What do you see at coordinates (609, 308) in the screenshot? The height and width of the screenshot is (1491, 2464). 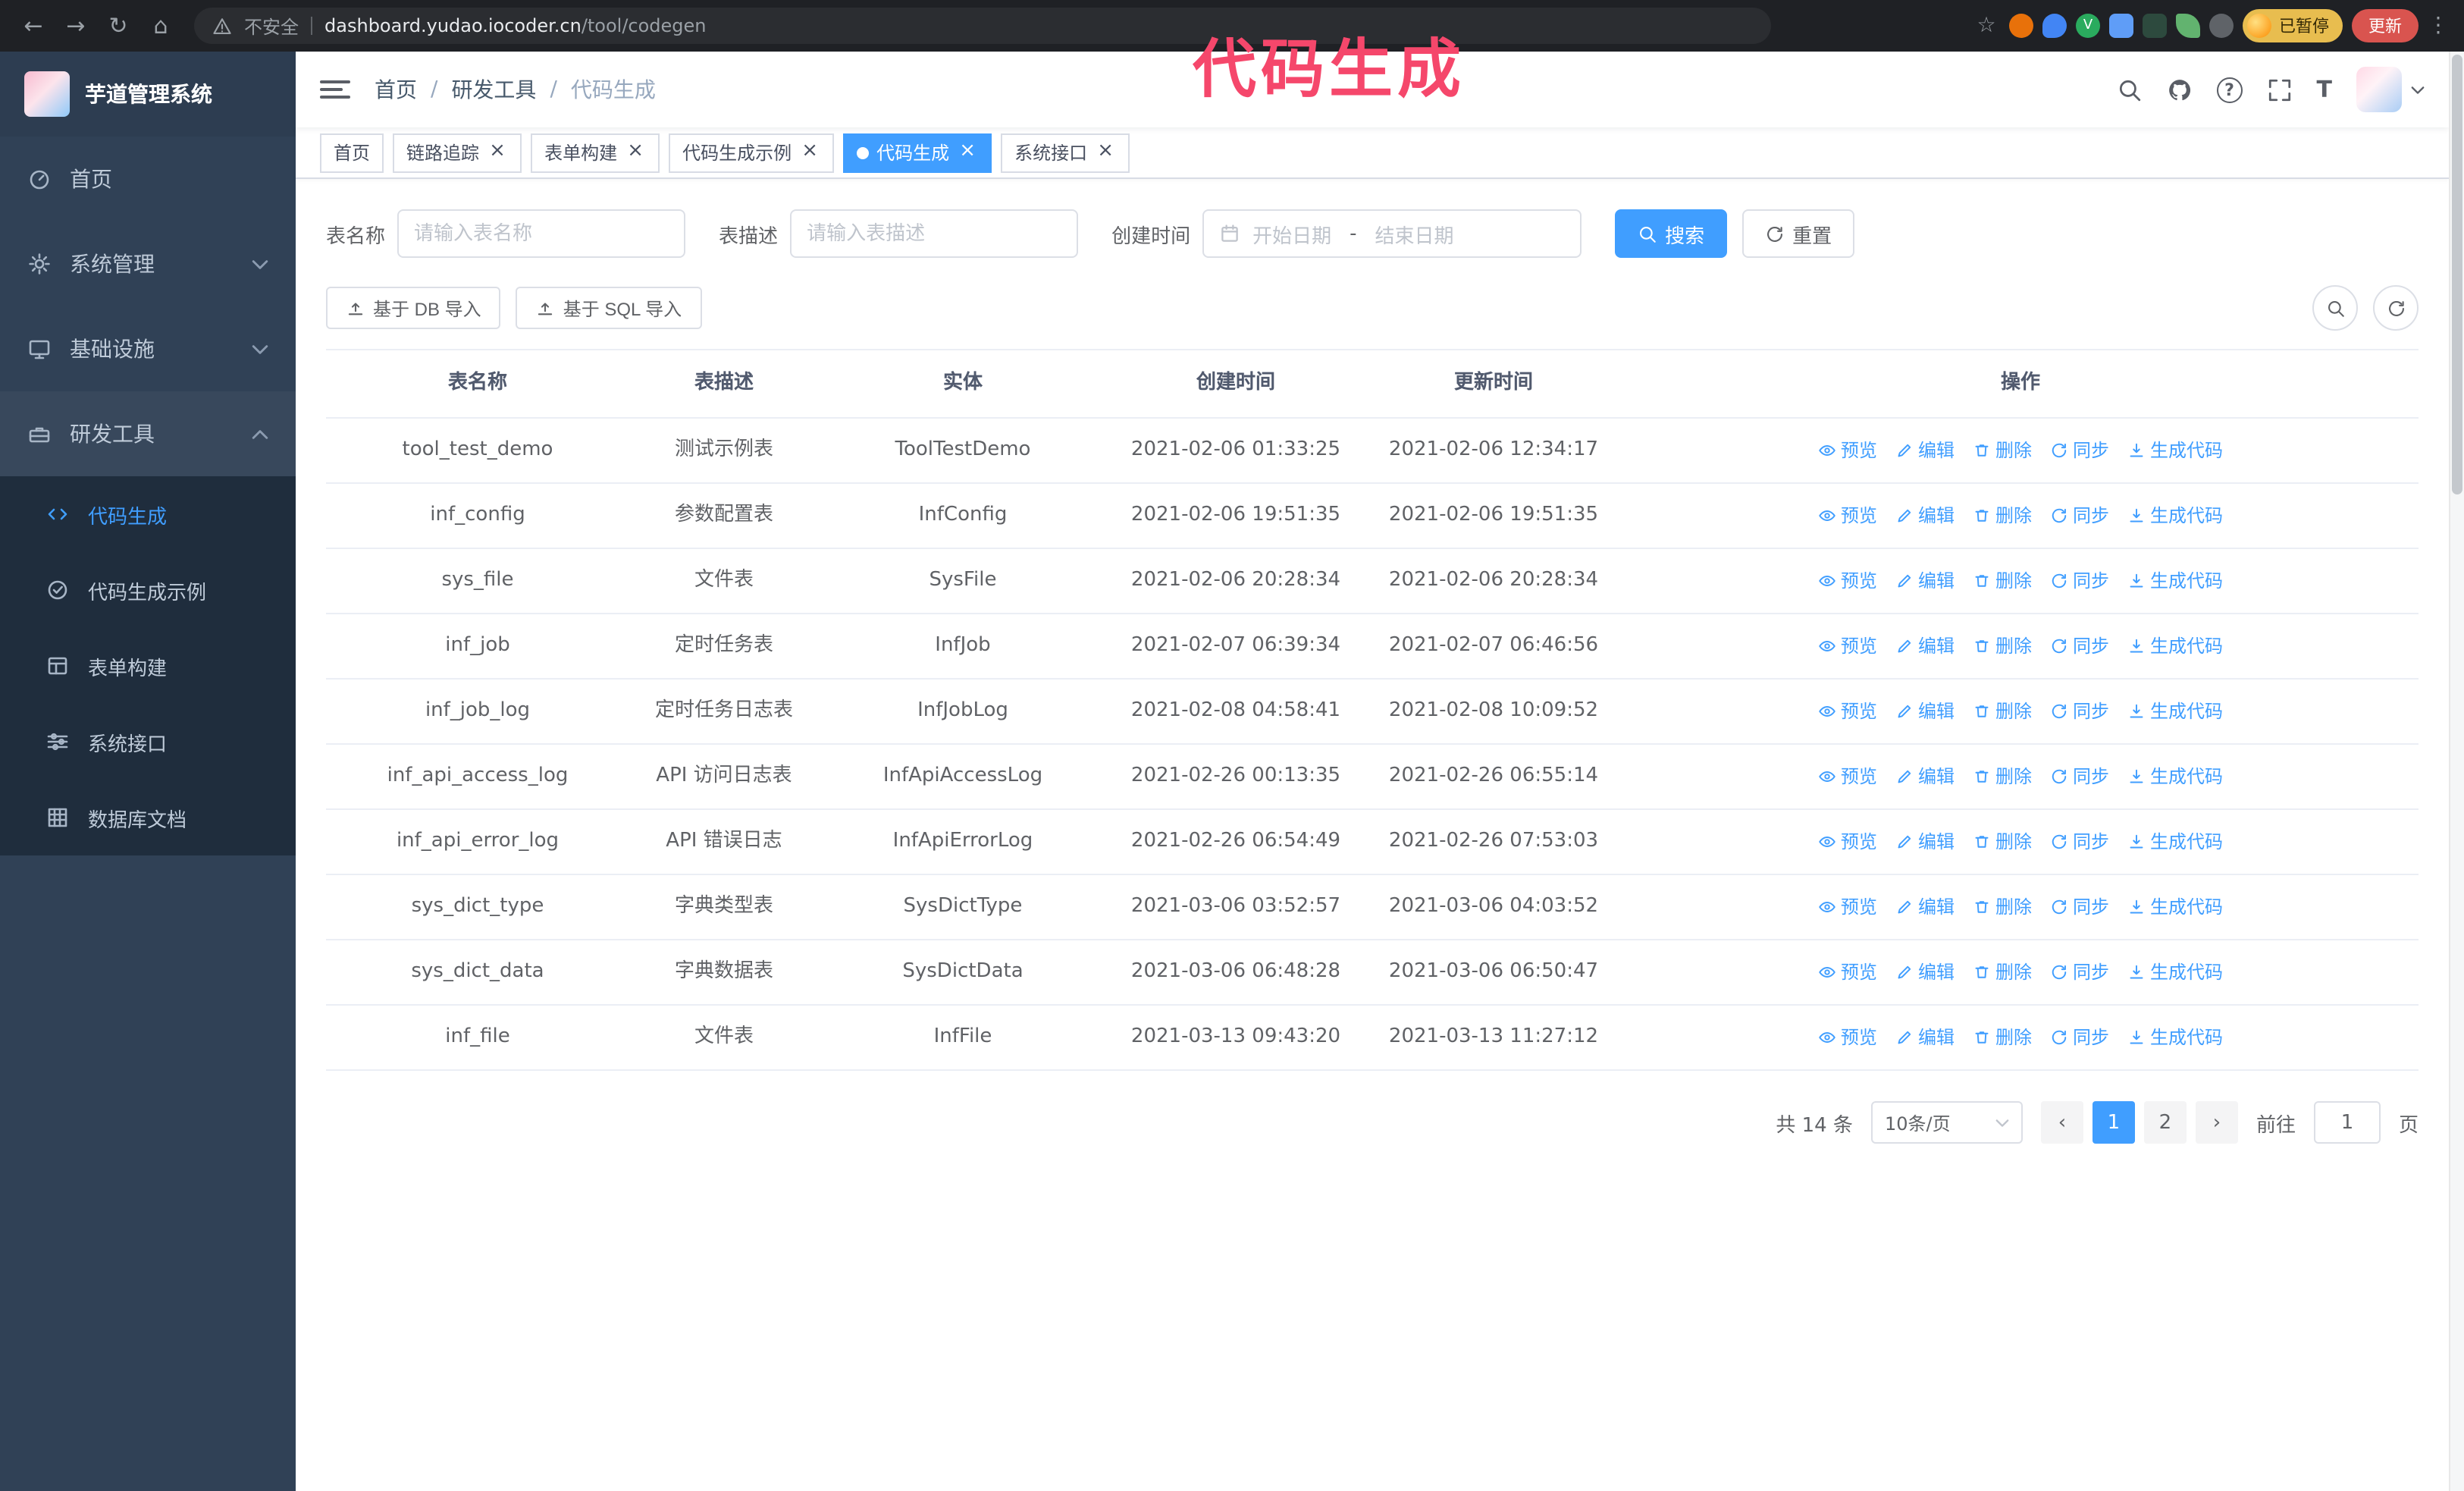 I see `import-sql-button: 基于 SQL 导入` at bounding box center [609, 308].